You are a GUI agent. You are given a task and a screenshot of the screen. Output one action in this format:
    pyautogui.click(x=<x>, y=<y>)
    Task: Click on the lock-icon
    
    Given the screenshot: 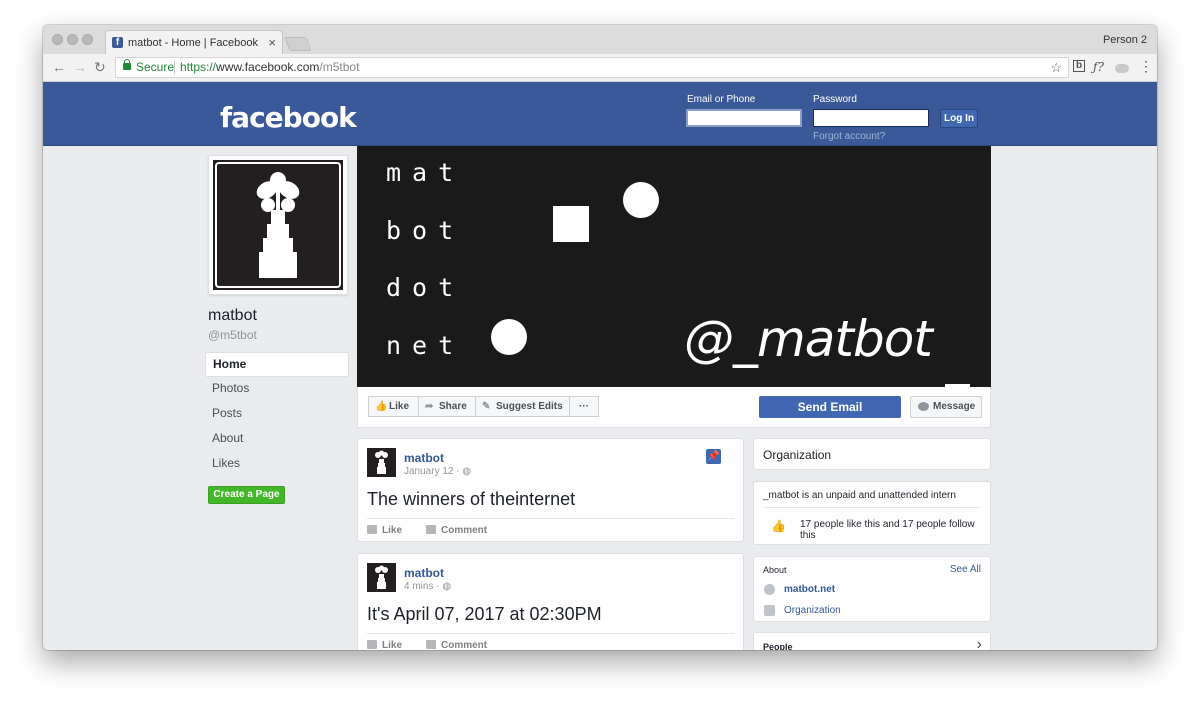 What is the action you would take?
    pyautogui.click(x=127, y=64)
    